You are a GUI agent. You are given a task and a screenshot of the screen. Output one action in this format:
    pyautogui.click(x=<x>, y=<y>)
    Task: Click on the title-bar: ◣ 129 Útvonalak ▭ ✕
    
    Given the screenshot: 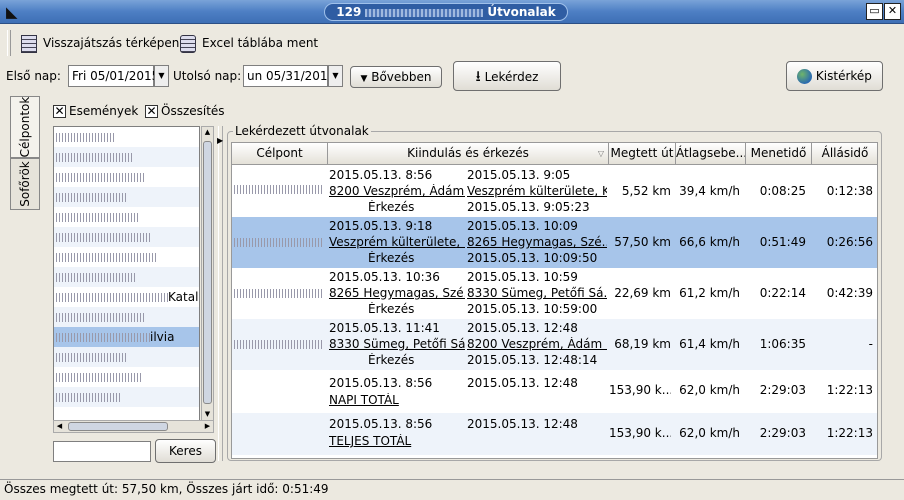 What is the action you would take?
    pyautogui.click(x=452, y=12)
    